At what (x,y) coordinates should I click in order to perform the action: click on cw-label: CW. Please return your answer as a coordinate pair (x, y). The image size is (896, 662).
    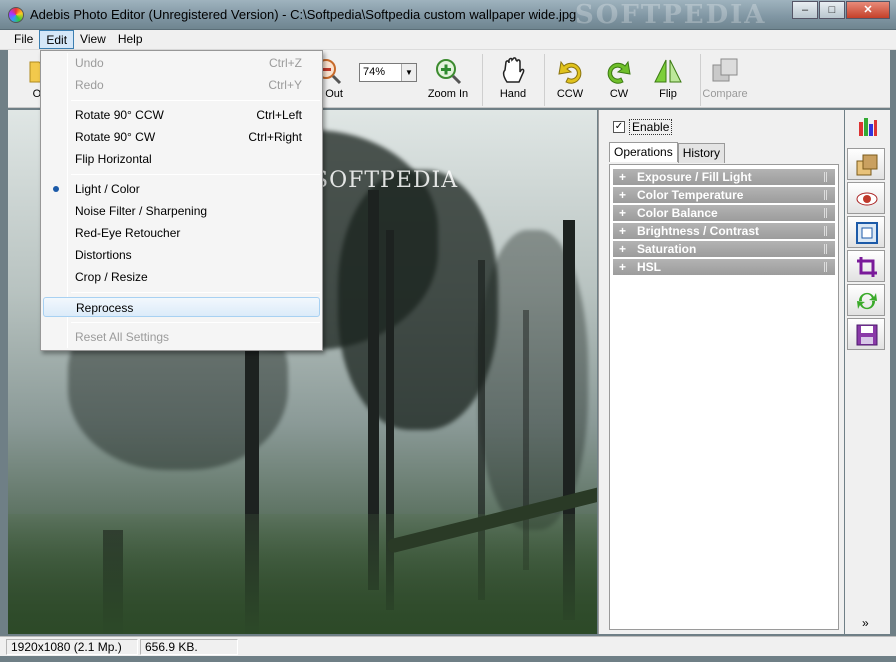
    Looking at the image, I should click on (619, 94).